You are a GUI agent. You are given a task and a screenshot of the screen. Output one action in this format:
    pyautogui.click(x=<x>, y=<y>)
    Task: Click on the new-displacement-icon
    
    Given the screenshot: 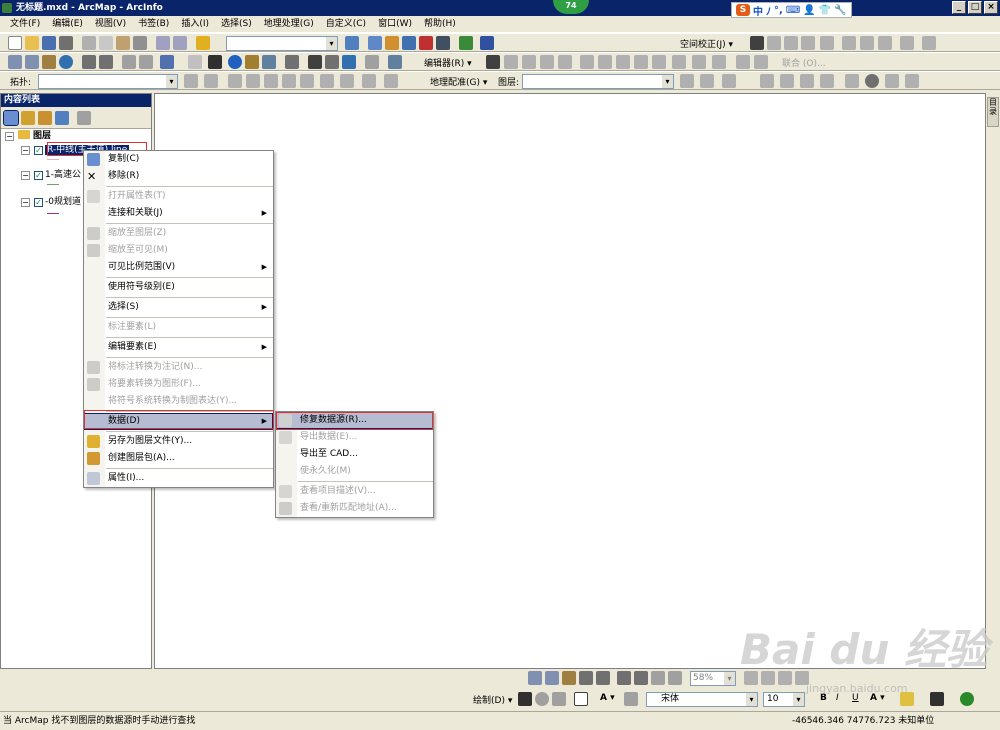 What is the action you would take?
    pyautogui.click(x=929, y=43)
    